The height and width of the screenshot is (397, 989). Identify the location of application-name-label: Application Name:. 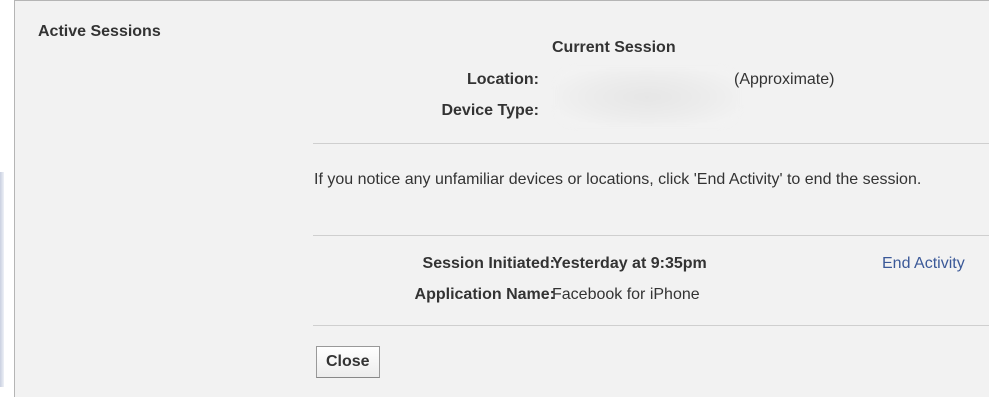
(484, 294).